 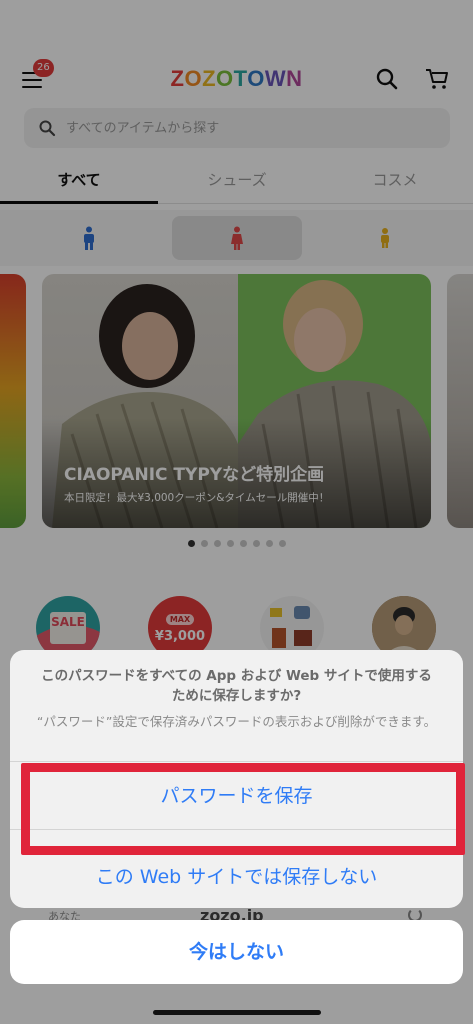 I want to click on not-now-button: 今はしない, so click(x=236, y=952).